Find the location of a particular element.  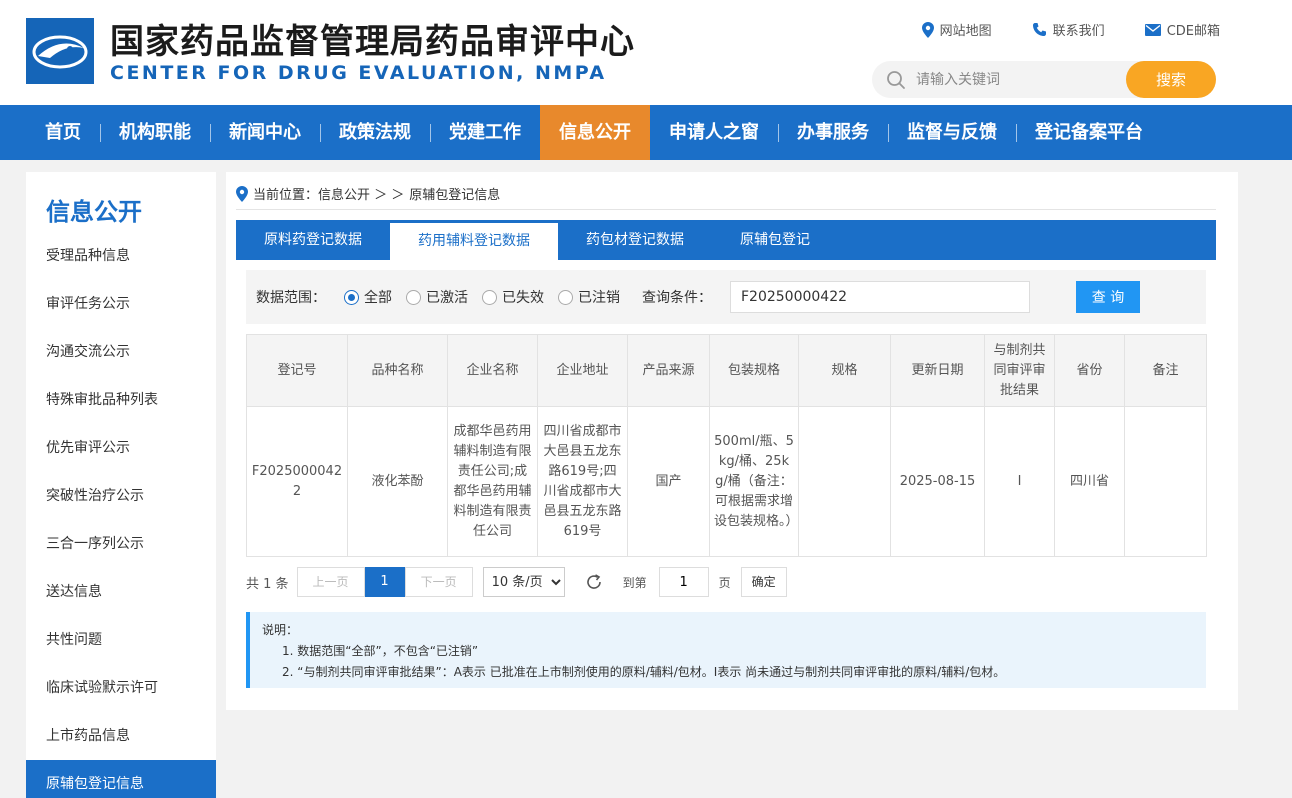

radio-all-label: 全部 is located at coordinates (378, 298).